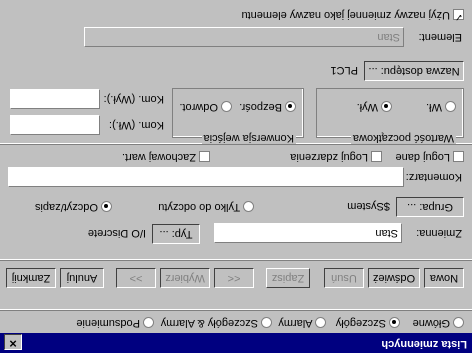 The image size is (472, 353). I want to click on retain-value-checkbox, so click(204, 157).